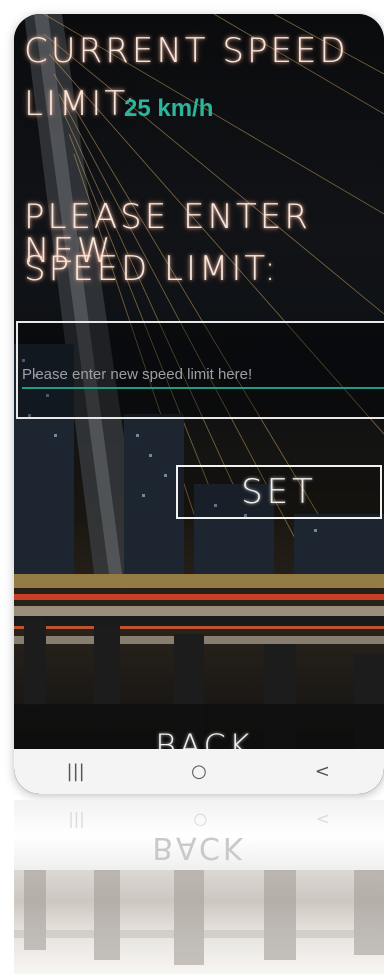 The height and width of the screenshot is (974, 384). I want to click on reflection-home-icon: ○, so click(200, 818).